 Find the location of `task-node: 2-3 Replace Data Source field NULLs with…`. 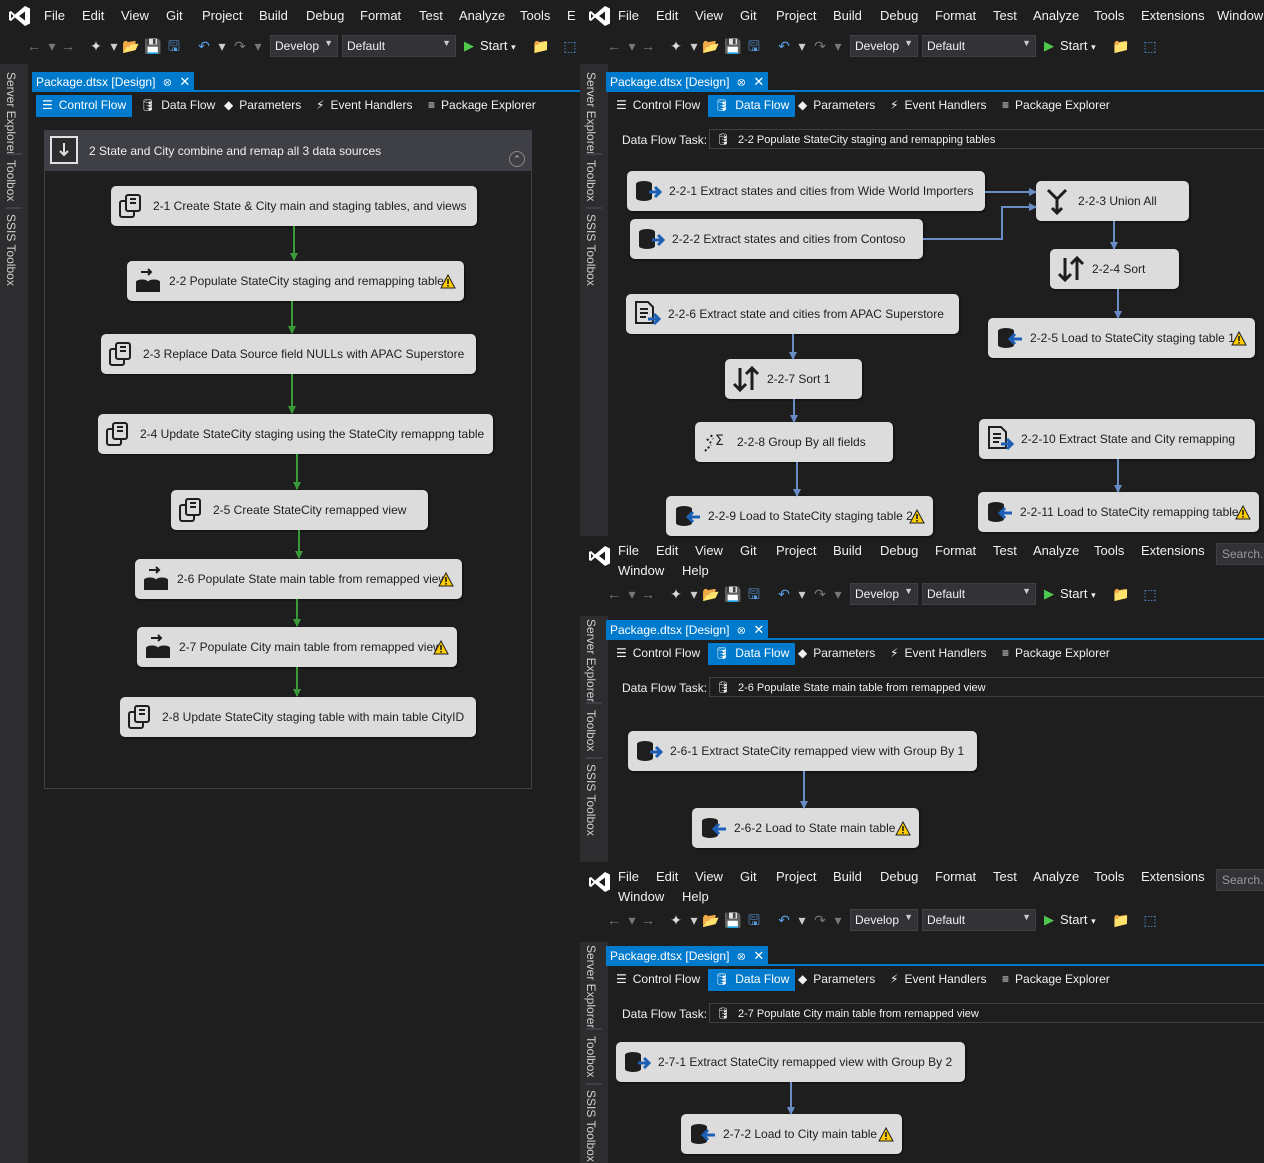

task-node: 2-3 Replace Data Source field NULLs with… is located at coordinates (288, 354).